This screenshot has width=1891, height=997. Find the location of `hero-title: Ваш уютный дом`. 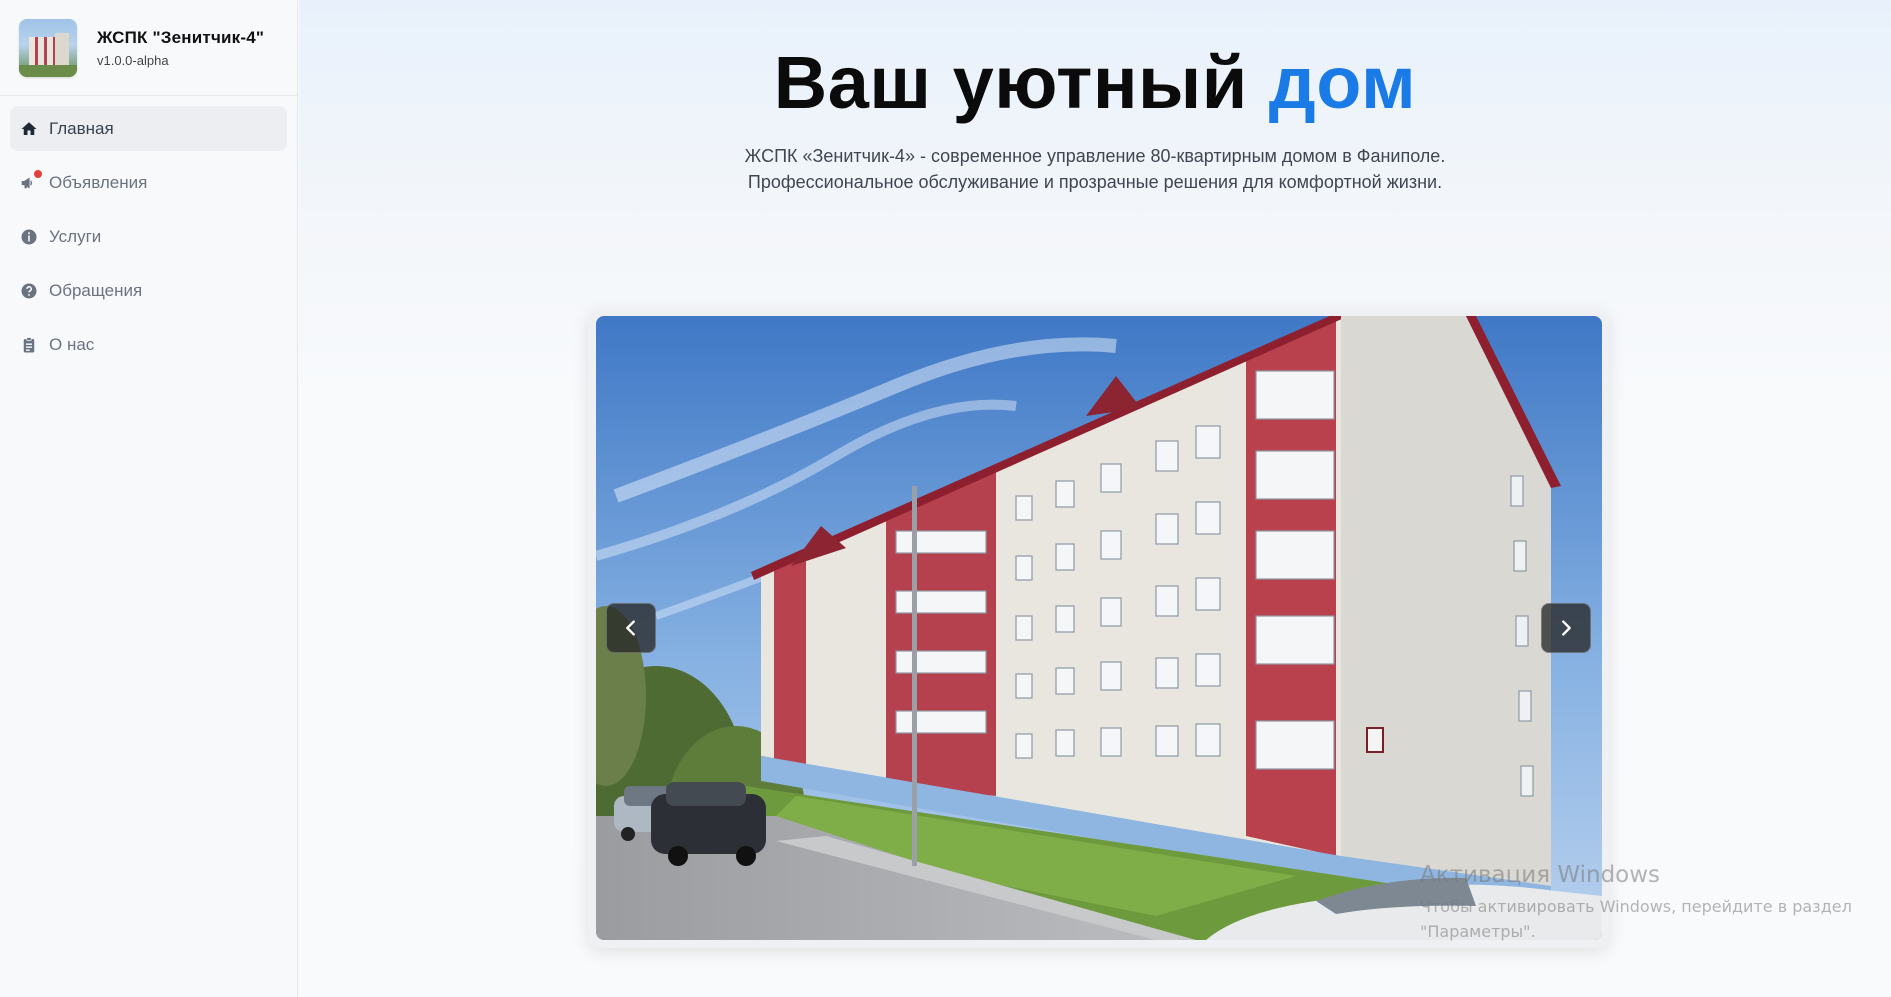

hero-title: Ваш уютный дом is located at coordinates (1095, 82).